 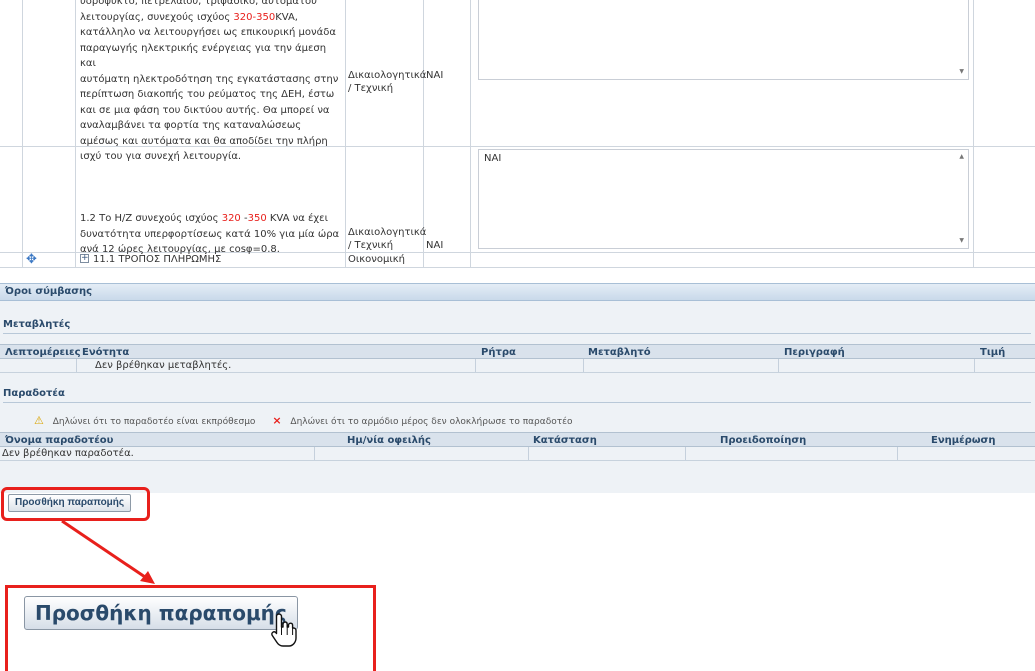 What do you see at coordinates (284, 630) in the screenshot?
I see `hand-pointer-icon` at bounding box center [284, 630].